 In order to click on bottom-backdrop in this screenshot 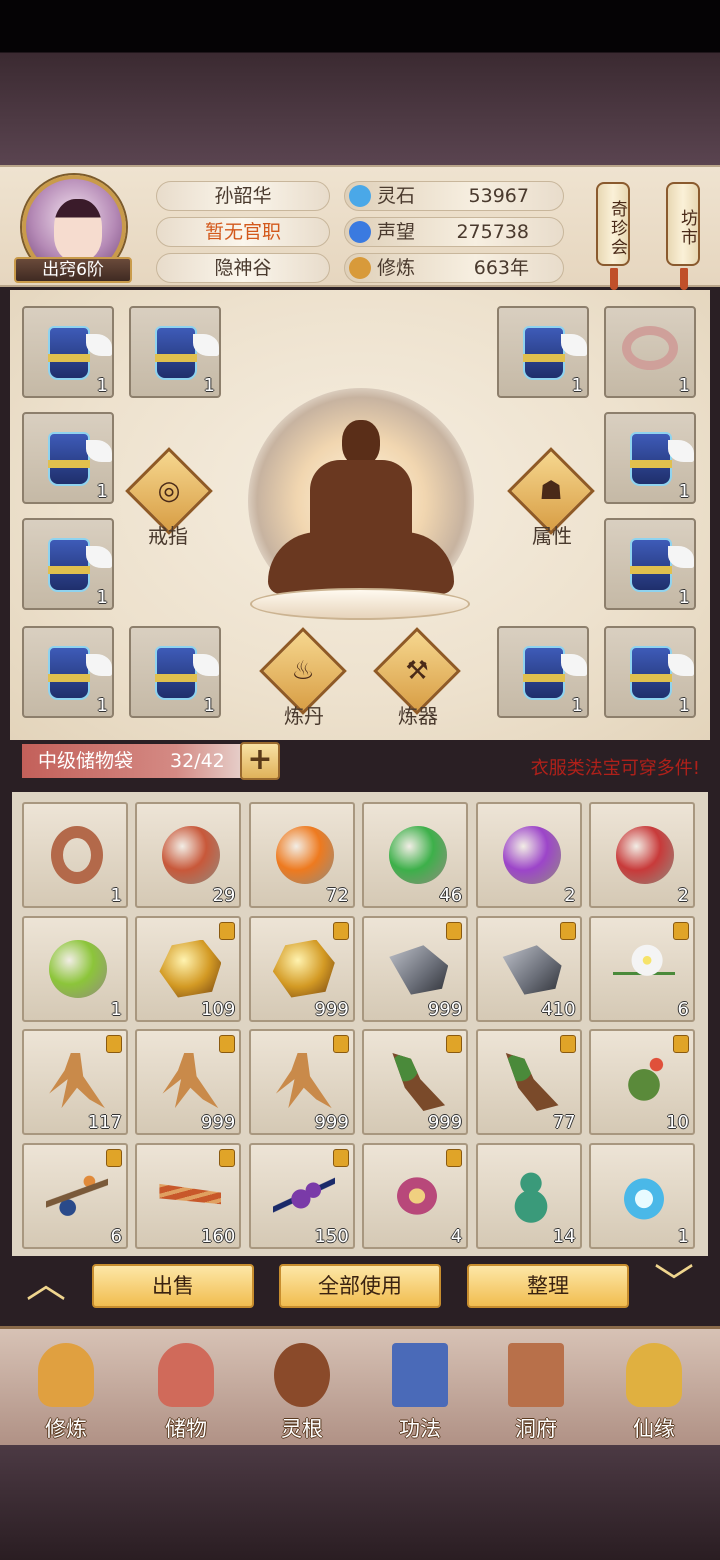, I will do `click(360, 1502)`.